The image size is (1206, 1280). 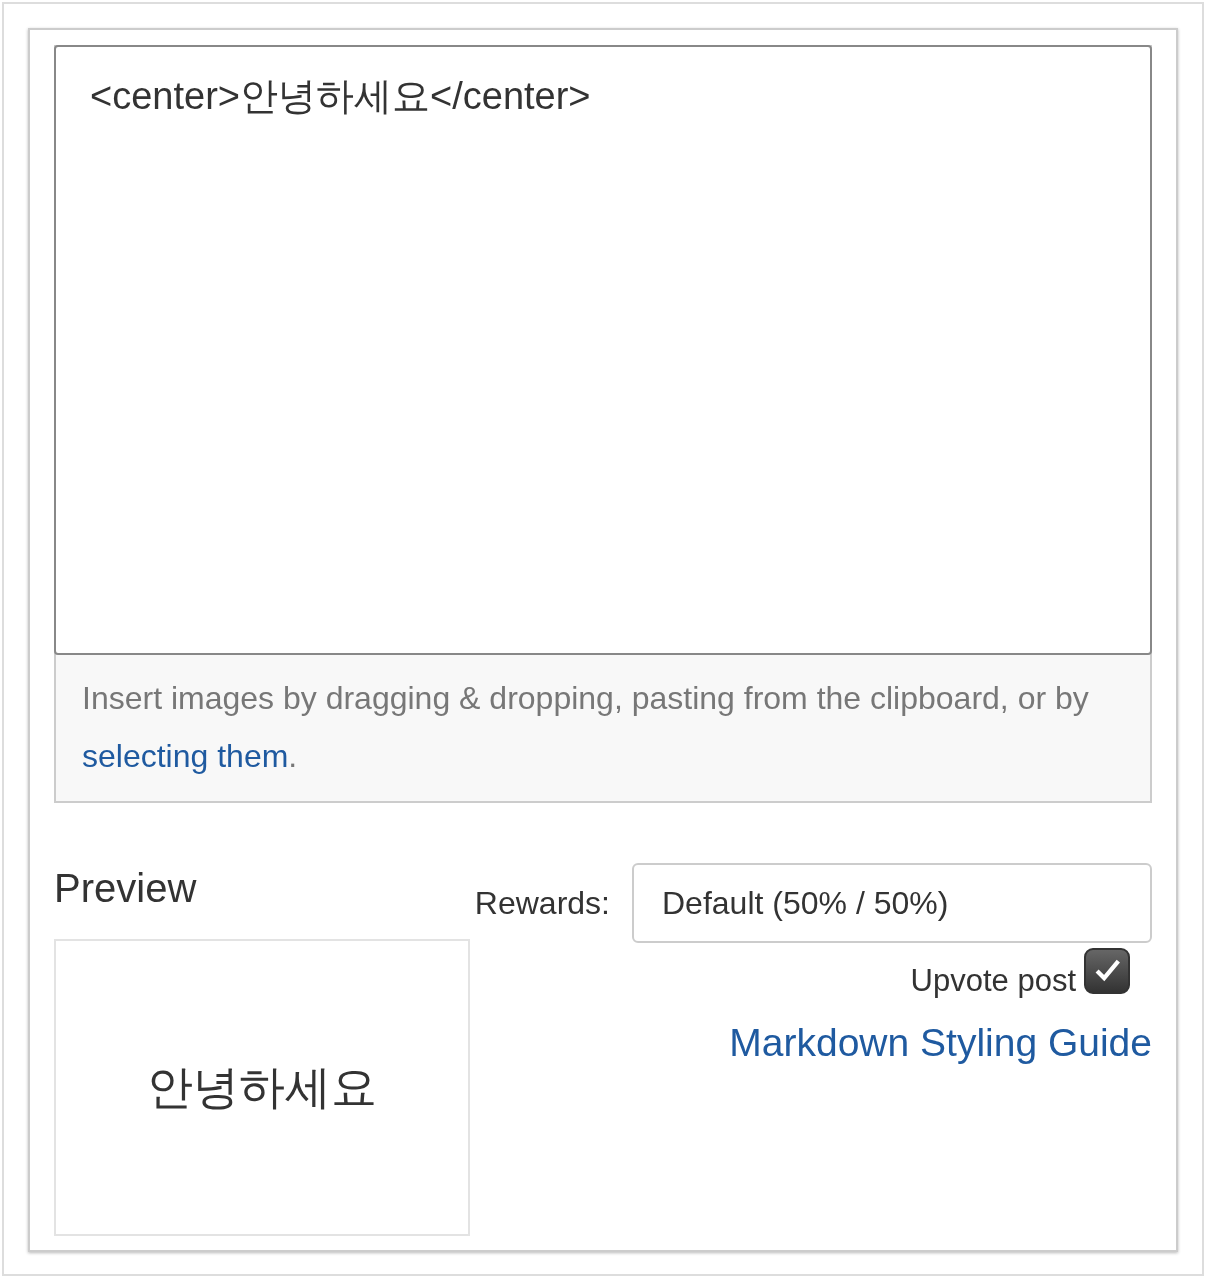 What do you see at coordinates (1107, 971) in the screenshot?
I see `upvote-checkbox` at bounding box center [1107, 971].